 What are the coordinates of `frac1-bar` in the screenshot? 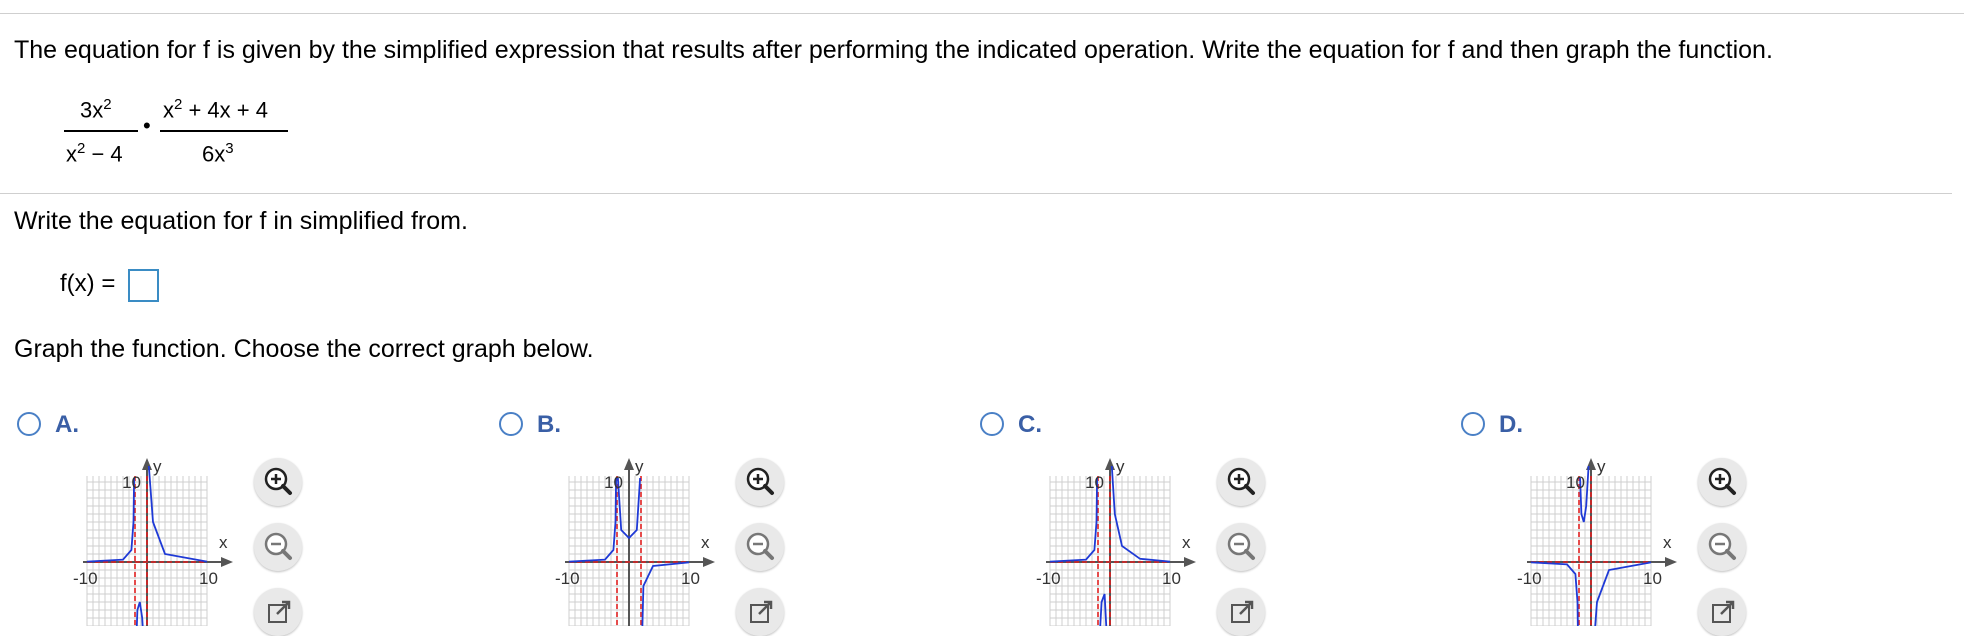 It's located at (101, 131).